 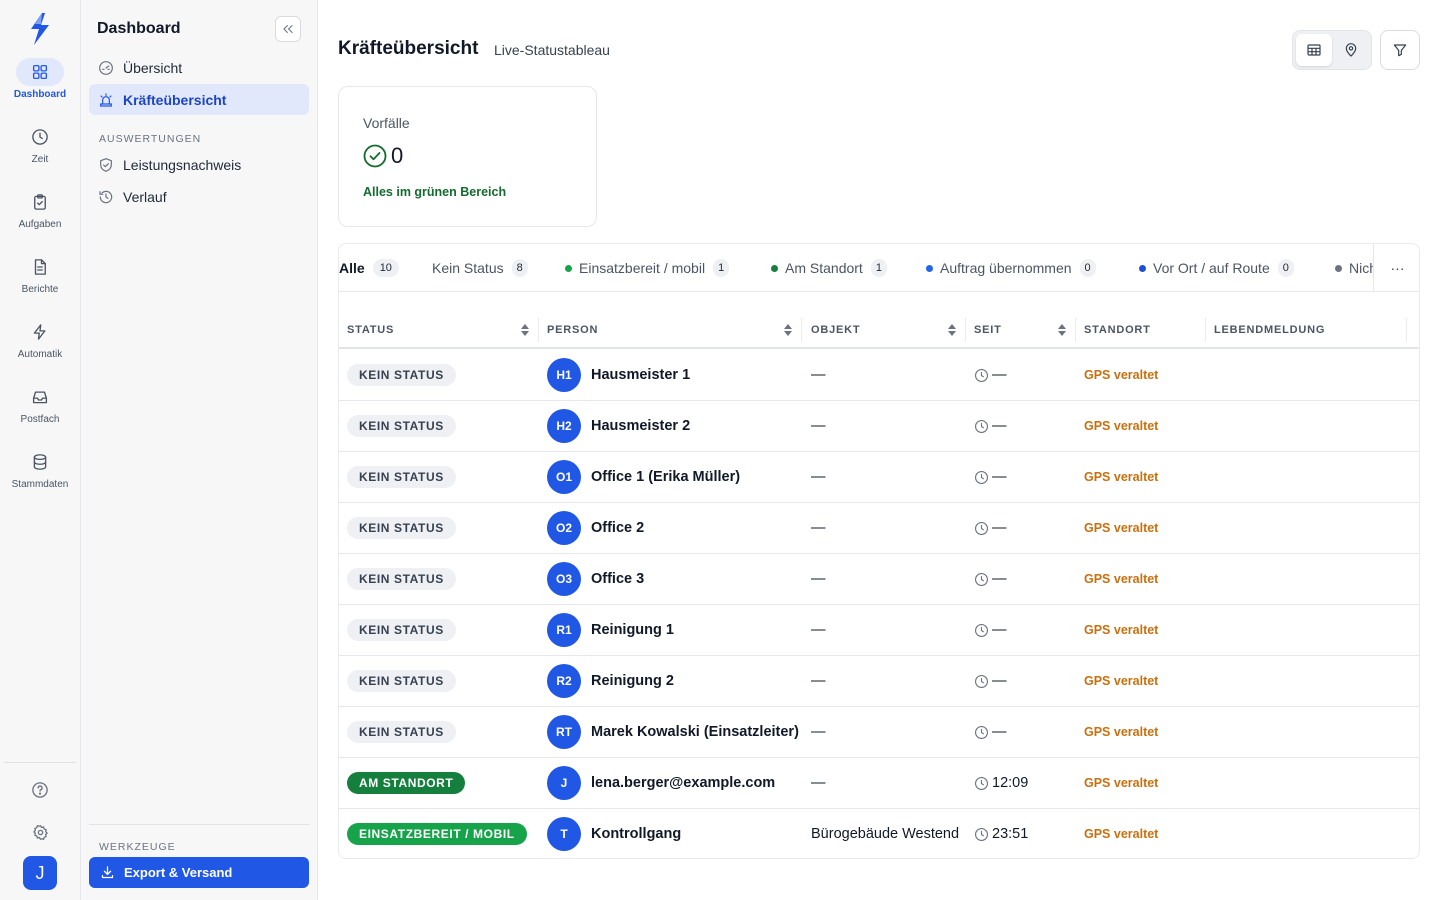 What do you see at coordinates (40, 790) in the screenshot?
I see `help-icon` at bounding box center [40, 790].